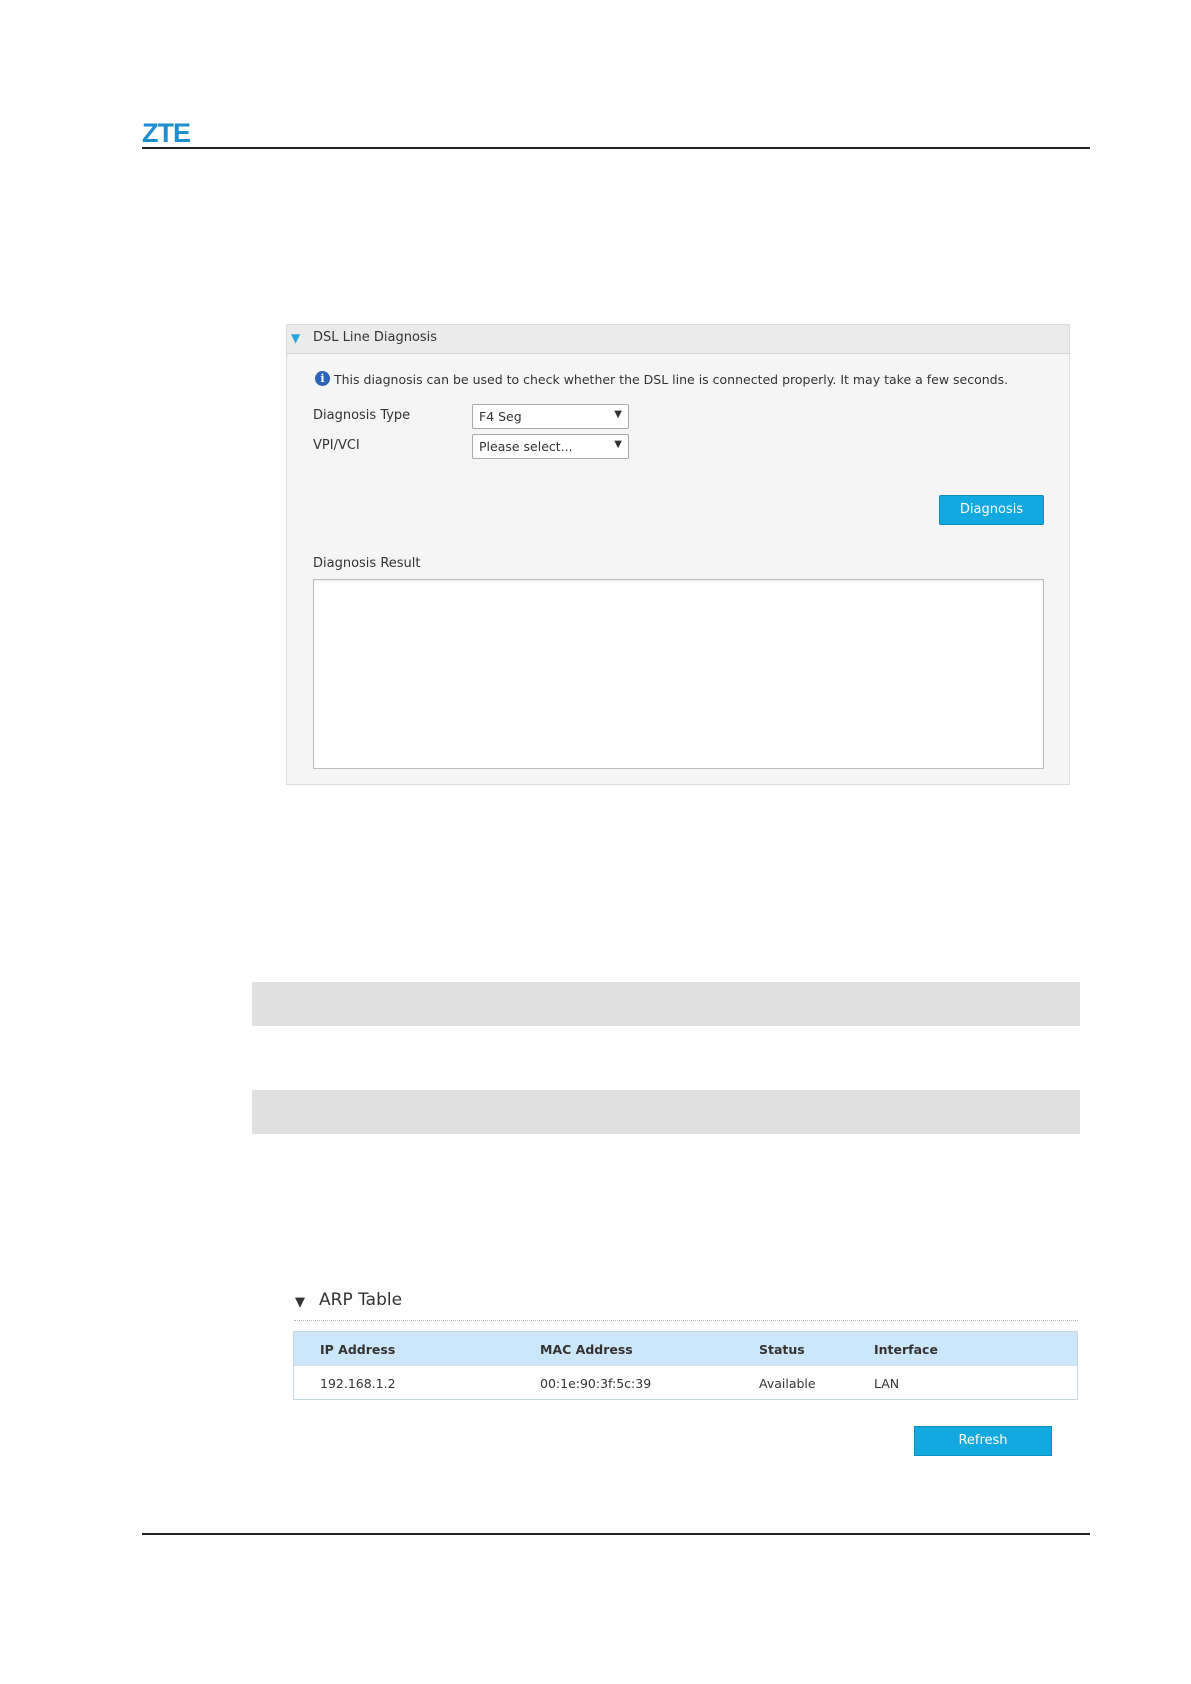 Image resolution: width=1191 pixels, height=1684 pixels. Describe the element at coordinates (983, 1441) in the screenshot. I see `refresh-button: Refresh` at that location.